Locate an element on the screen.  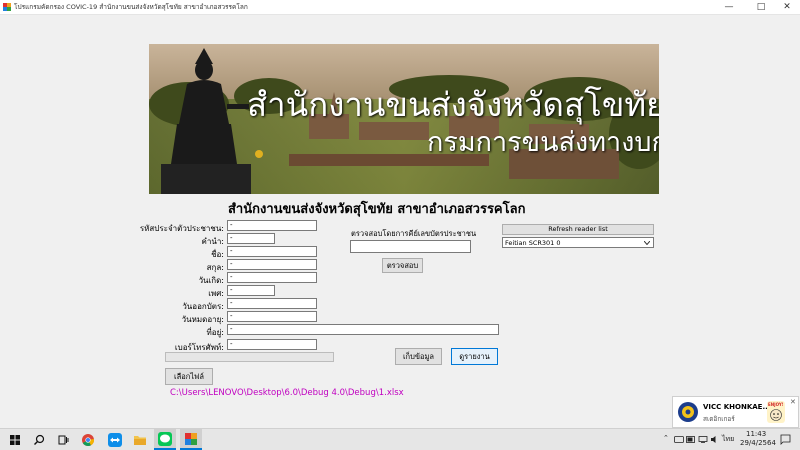
volume-icon is located at coordinates (714, 439).